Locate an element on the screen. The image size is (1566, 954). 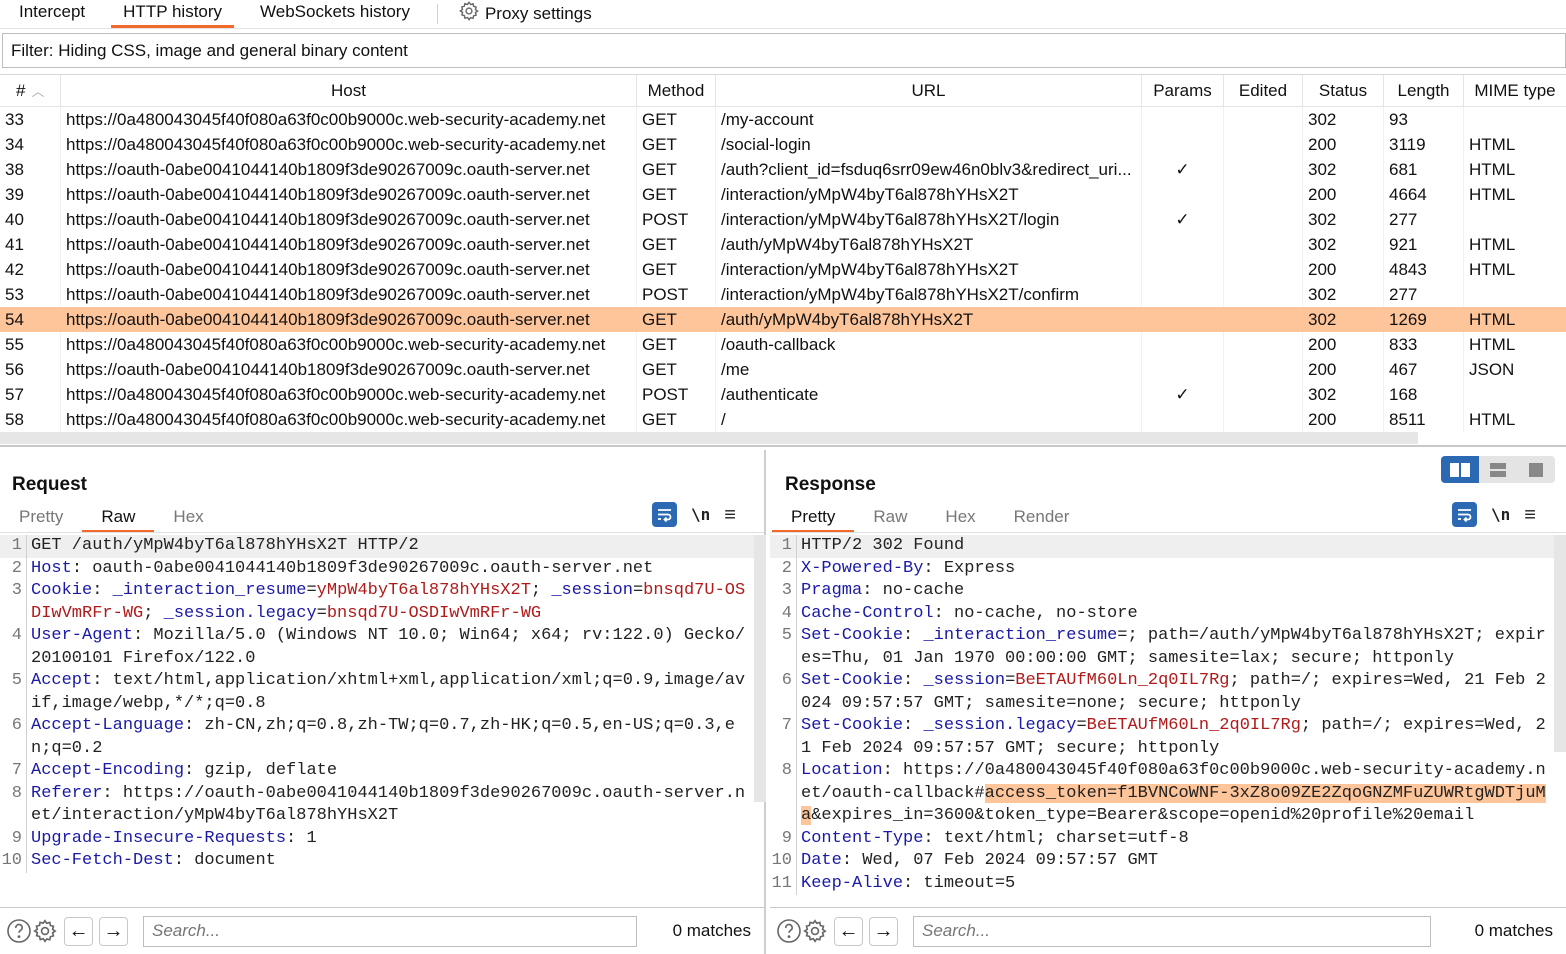
scrollbar-thumb is located at coordinates (709, 438).